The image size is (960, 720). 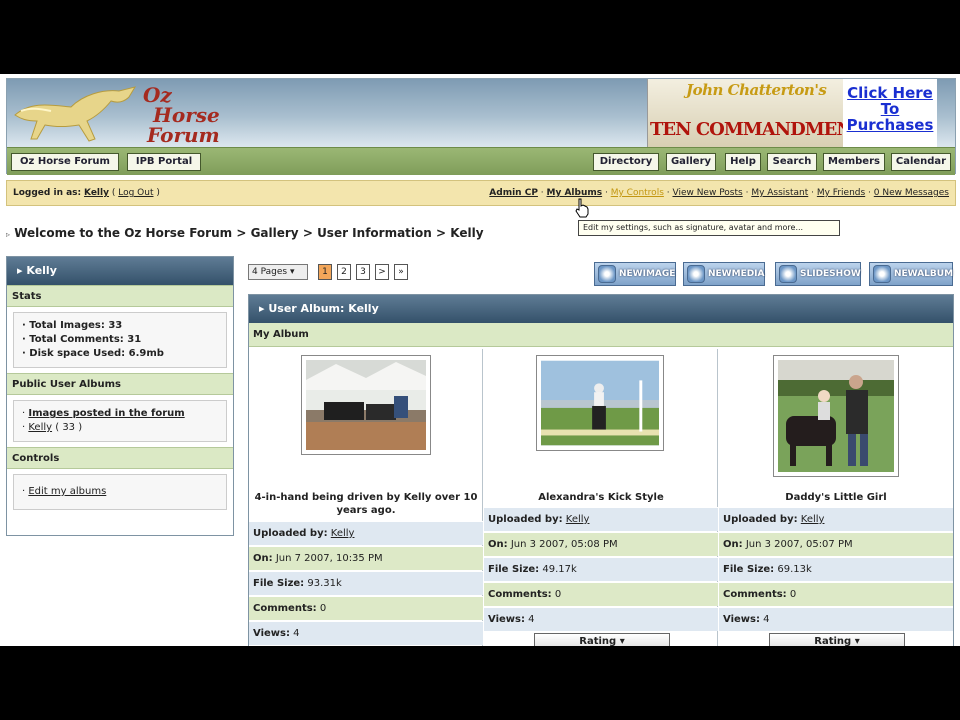 I want to click on new-media-label: NEWMEDIA, so click(x=736, y=274).